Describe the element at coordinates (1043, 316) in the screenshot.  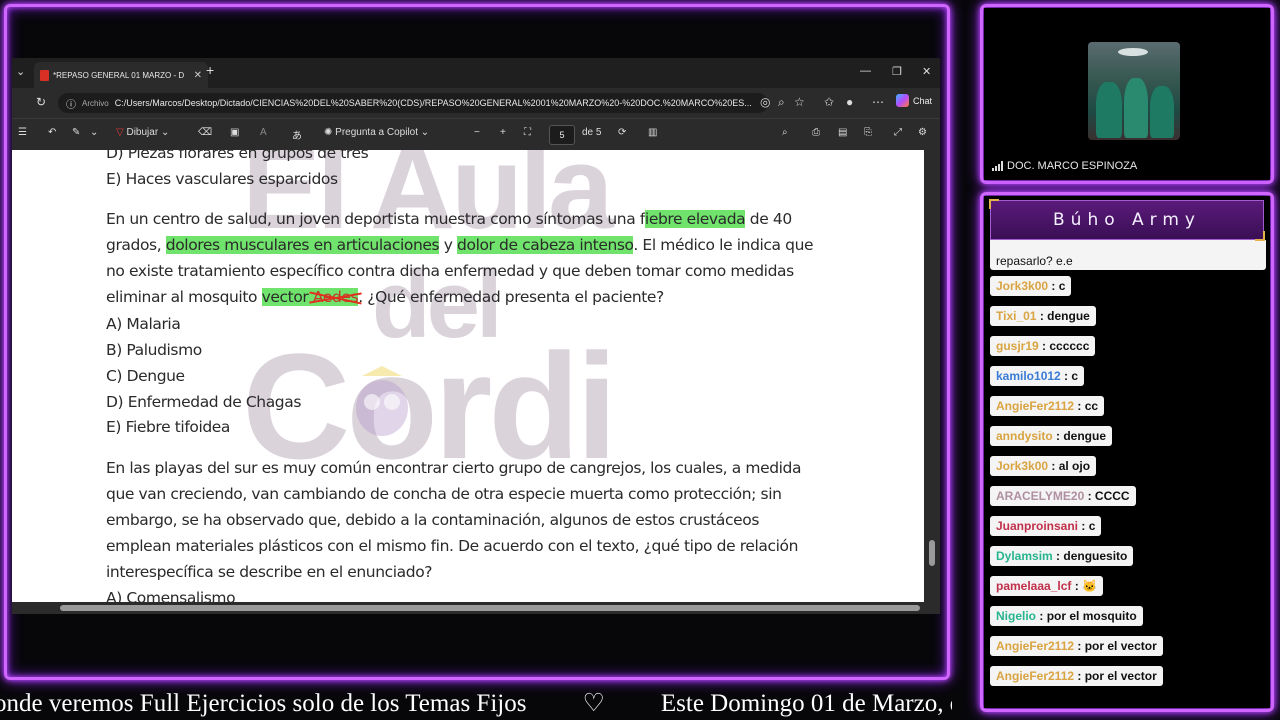
I see `chat-message: Tixi_01 : dengue` at that location.